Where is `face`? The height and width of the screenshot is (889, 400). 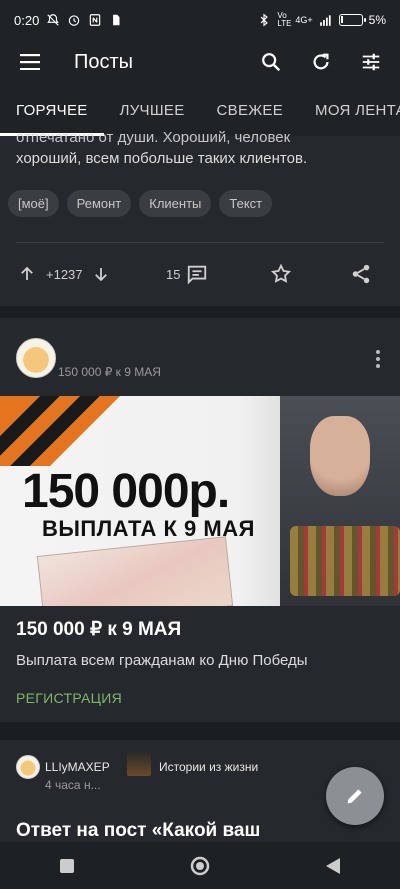
face is located at coordinates (340, 456).